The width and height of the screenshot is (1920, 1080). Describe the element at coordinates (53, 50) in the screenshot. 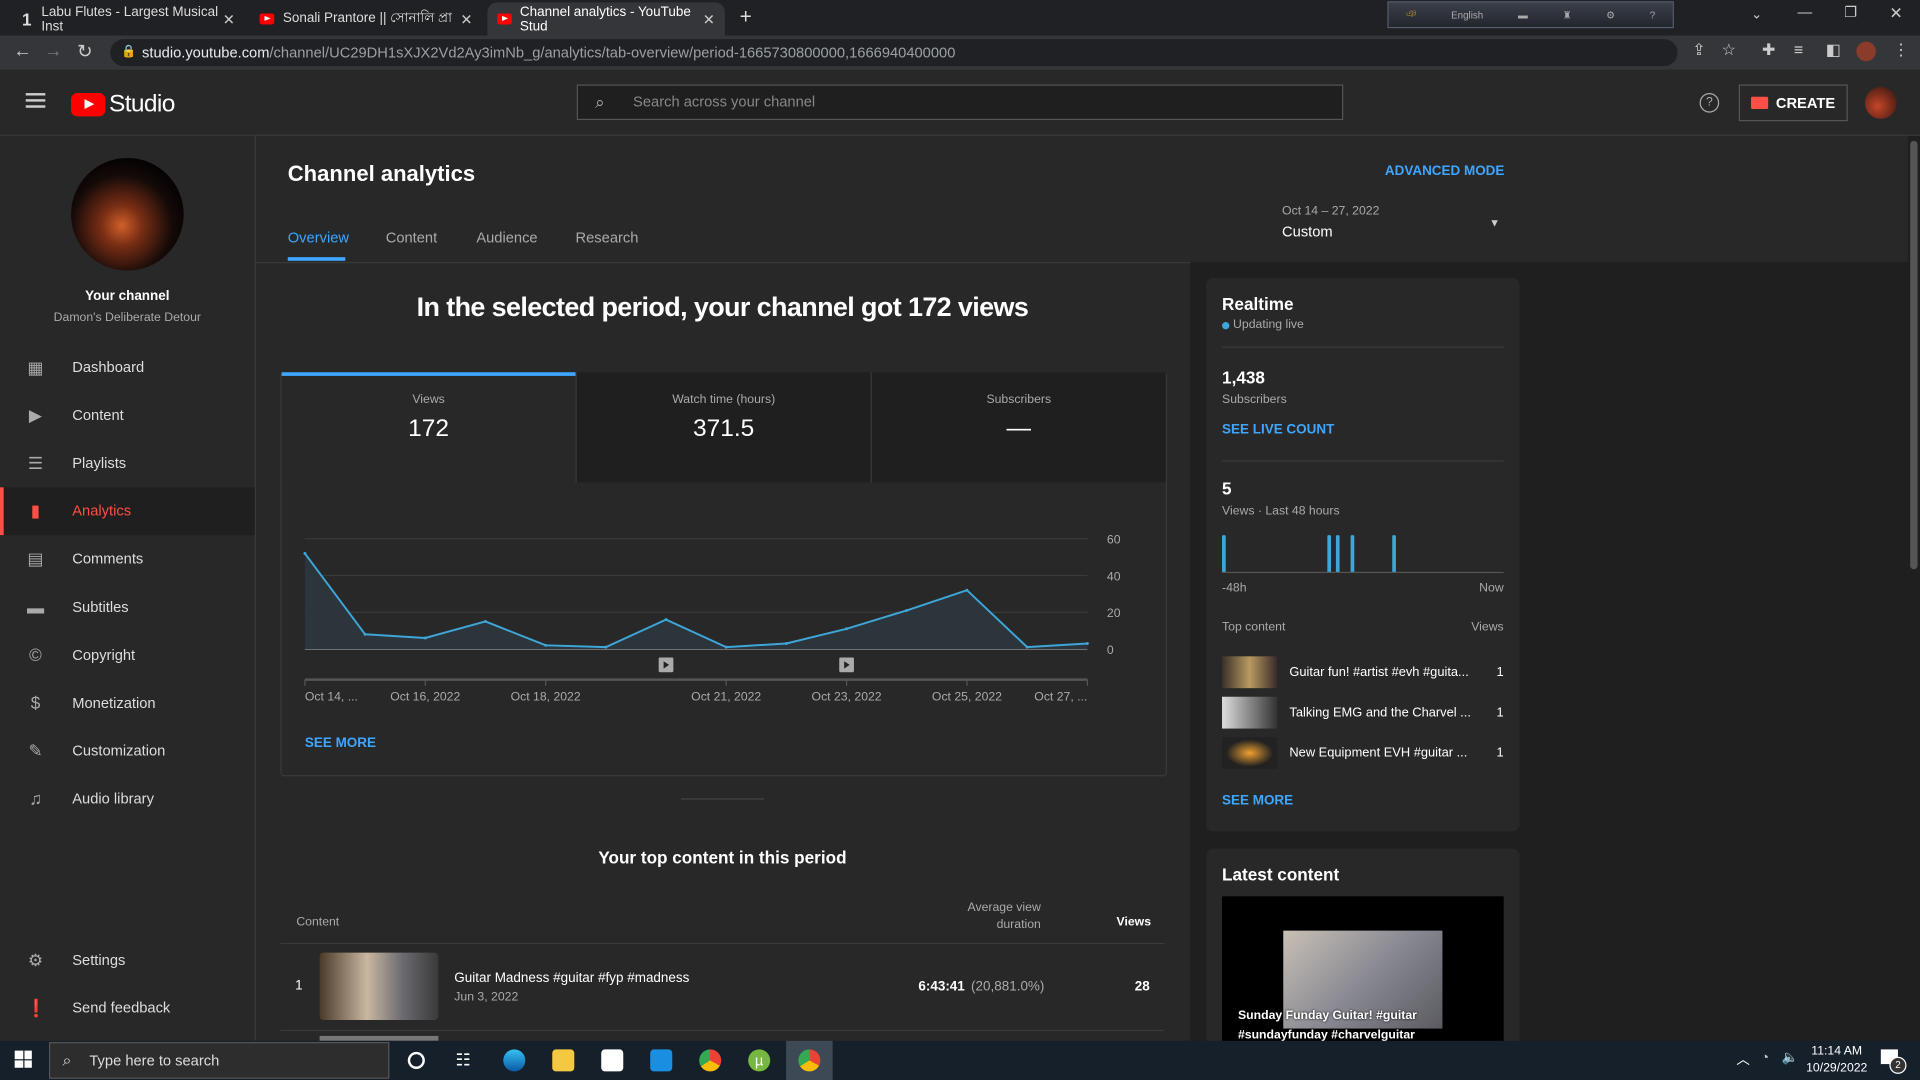

I see `forward-icon: →` at that location.